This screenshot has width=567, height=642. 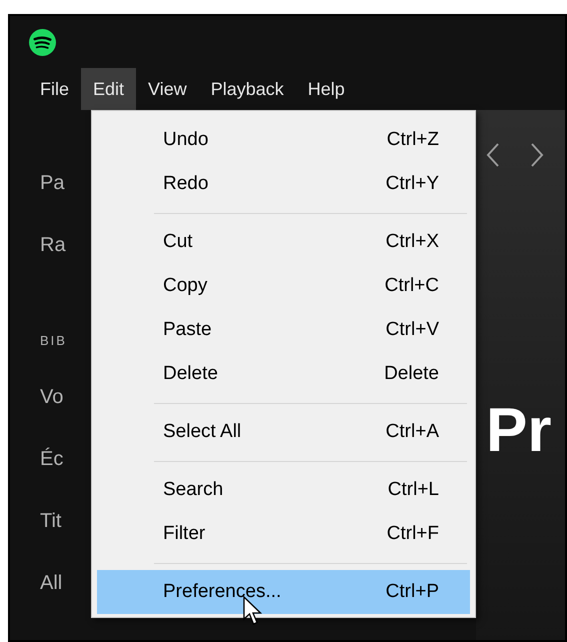 I want to click on sidebar-item: Éc, so click(x=52, y=459).